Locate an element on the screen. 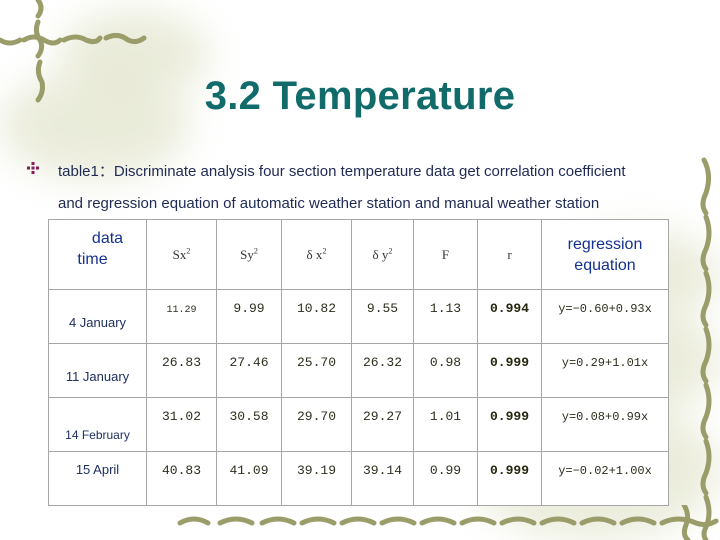 The width and height of the screenshot is (720, 540). cell-dy2: 39.14 is located at coordinates (382, 478).